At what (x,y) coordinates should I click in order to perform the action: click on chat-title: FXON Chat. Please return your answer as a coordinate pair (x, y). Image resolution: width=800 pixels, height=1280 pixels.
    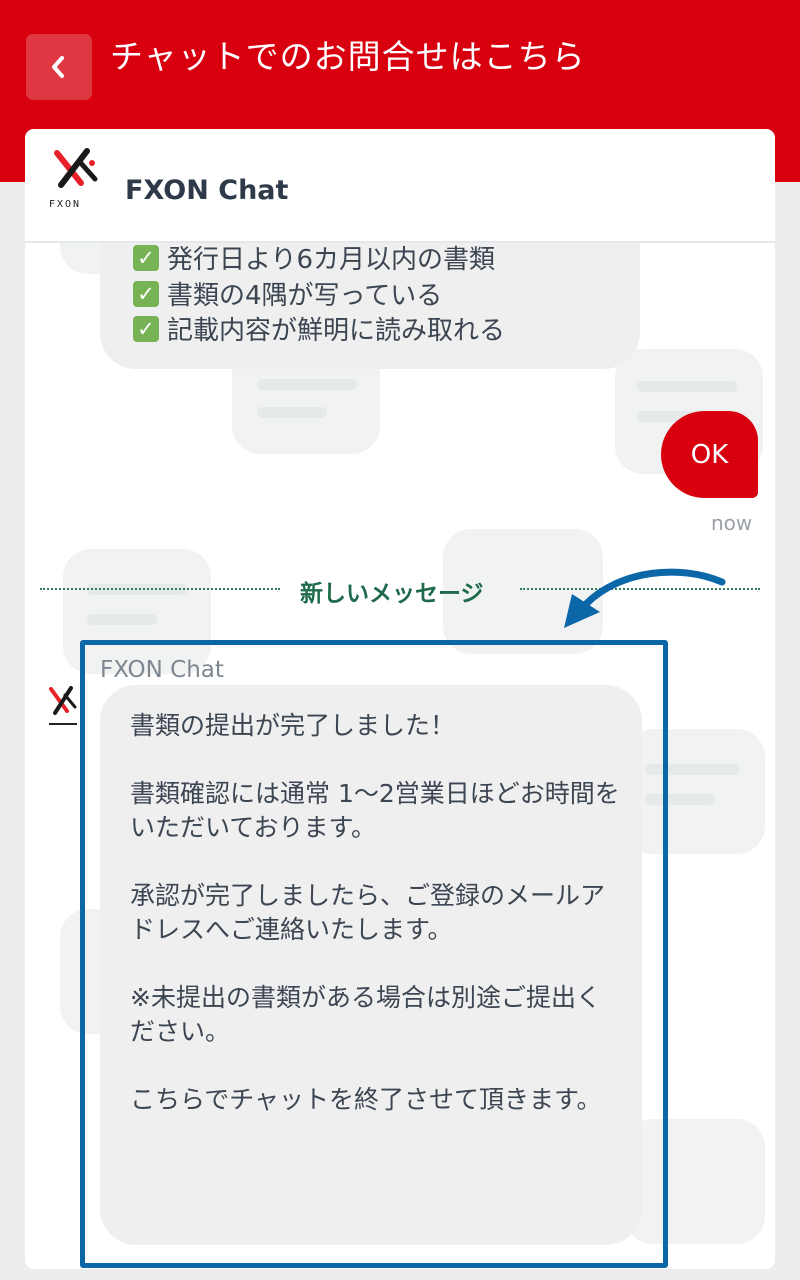
    Looking at the image, I should click on (207, 190).